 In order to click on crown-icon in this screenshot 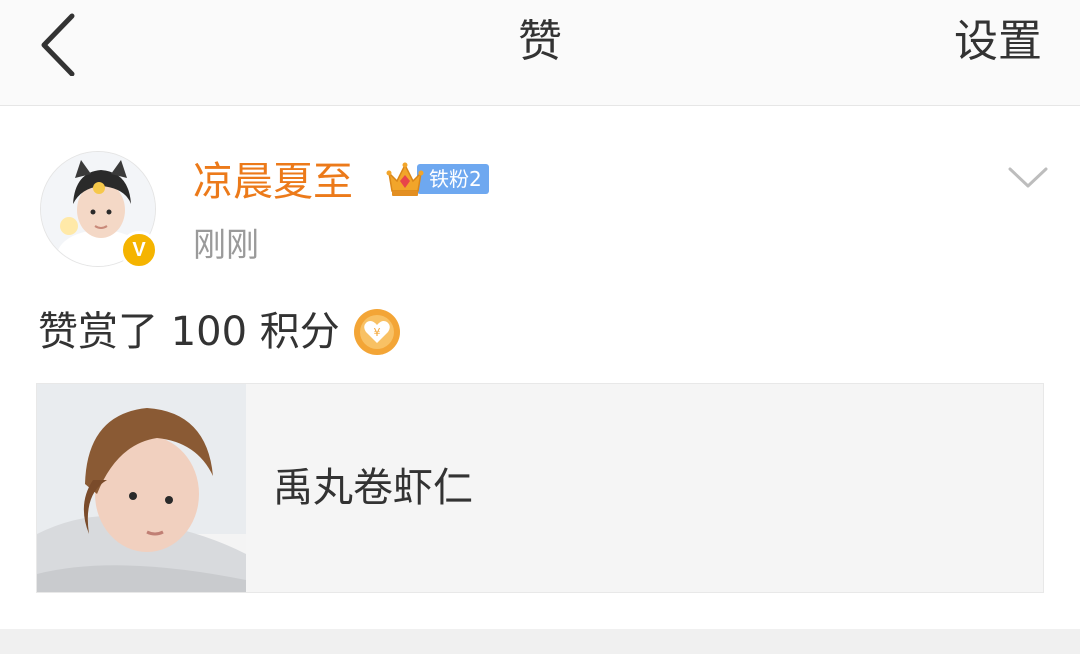, I will do `click(405, 179)`.